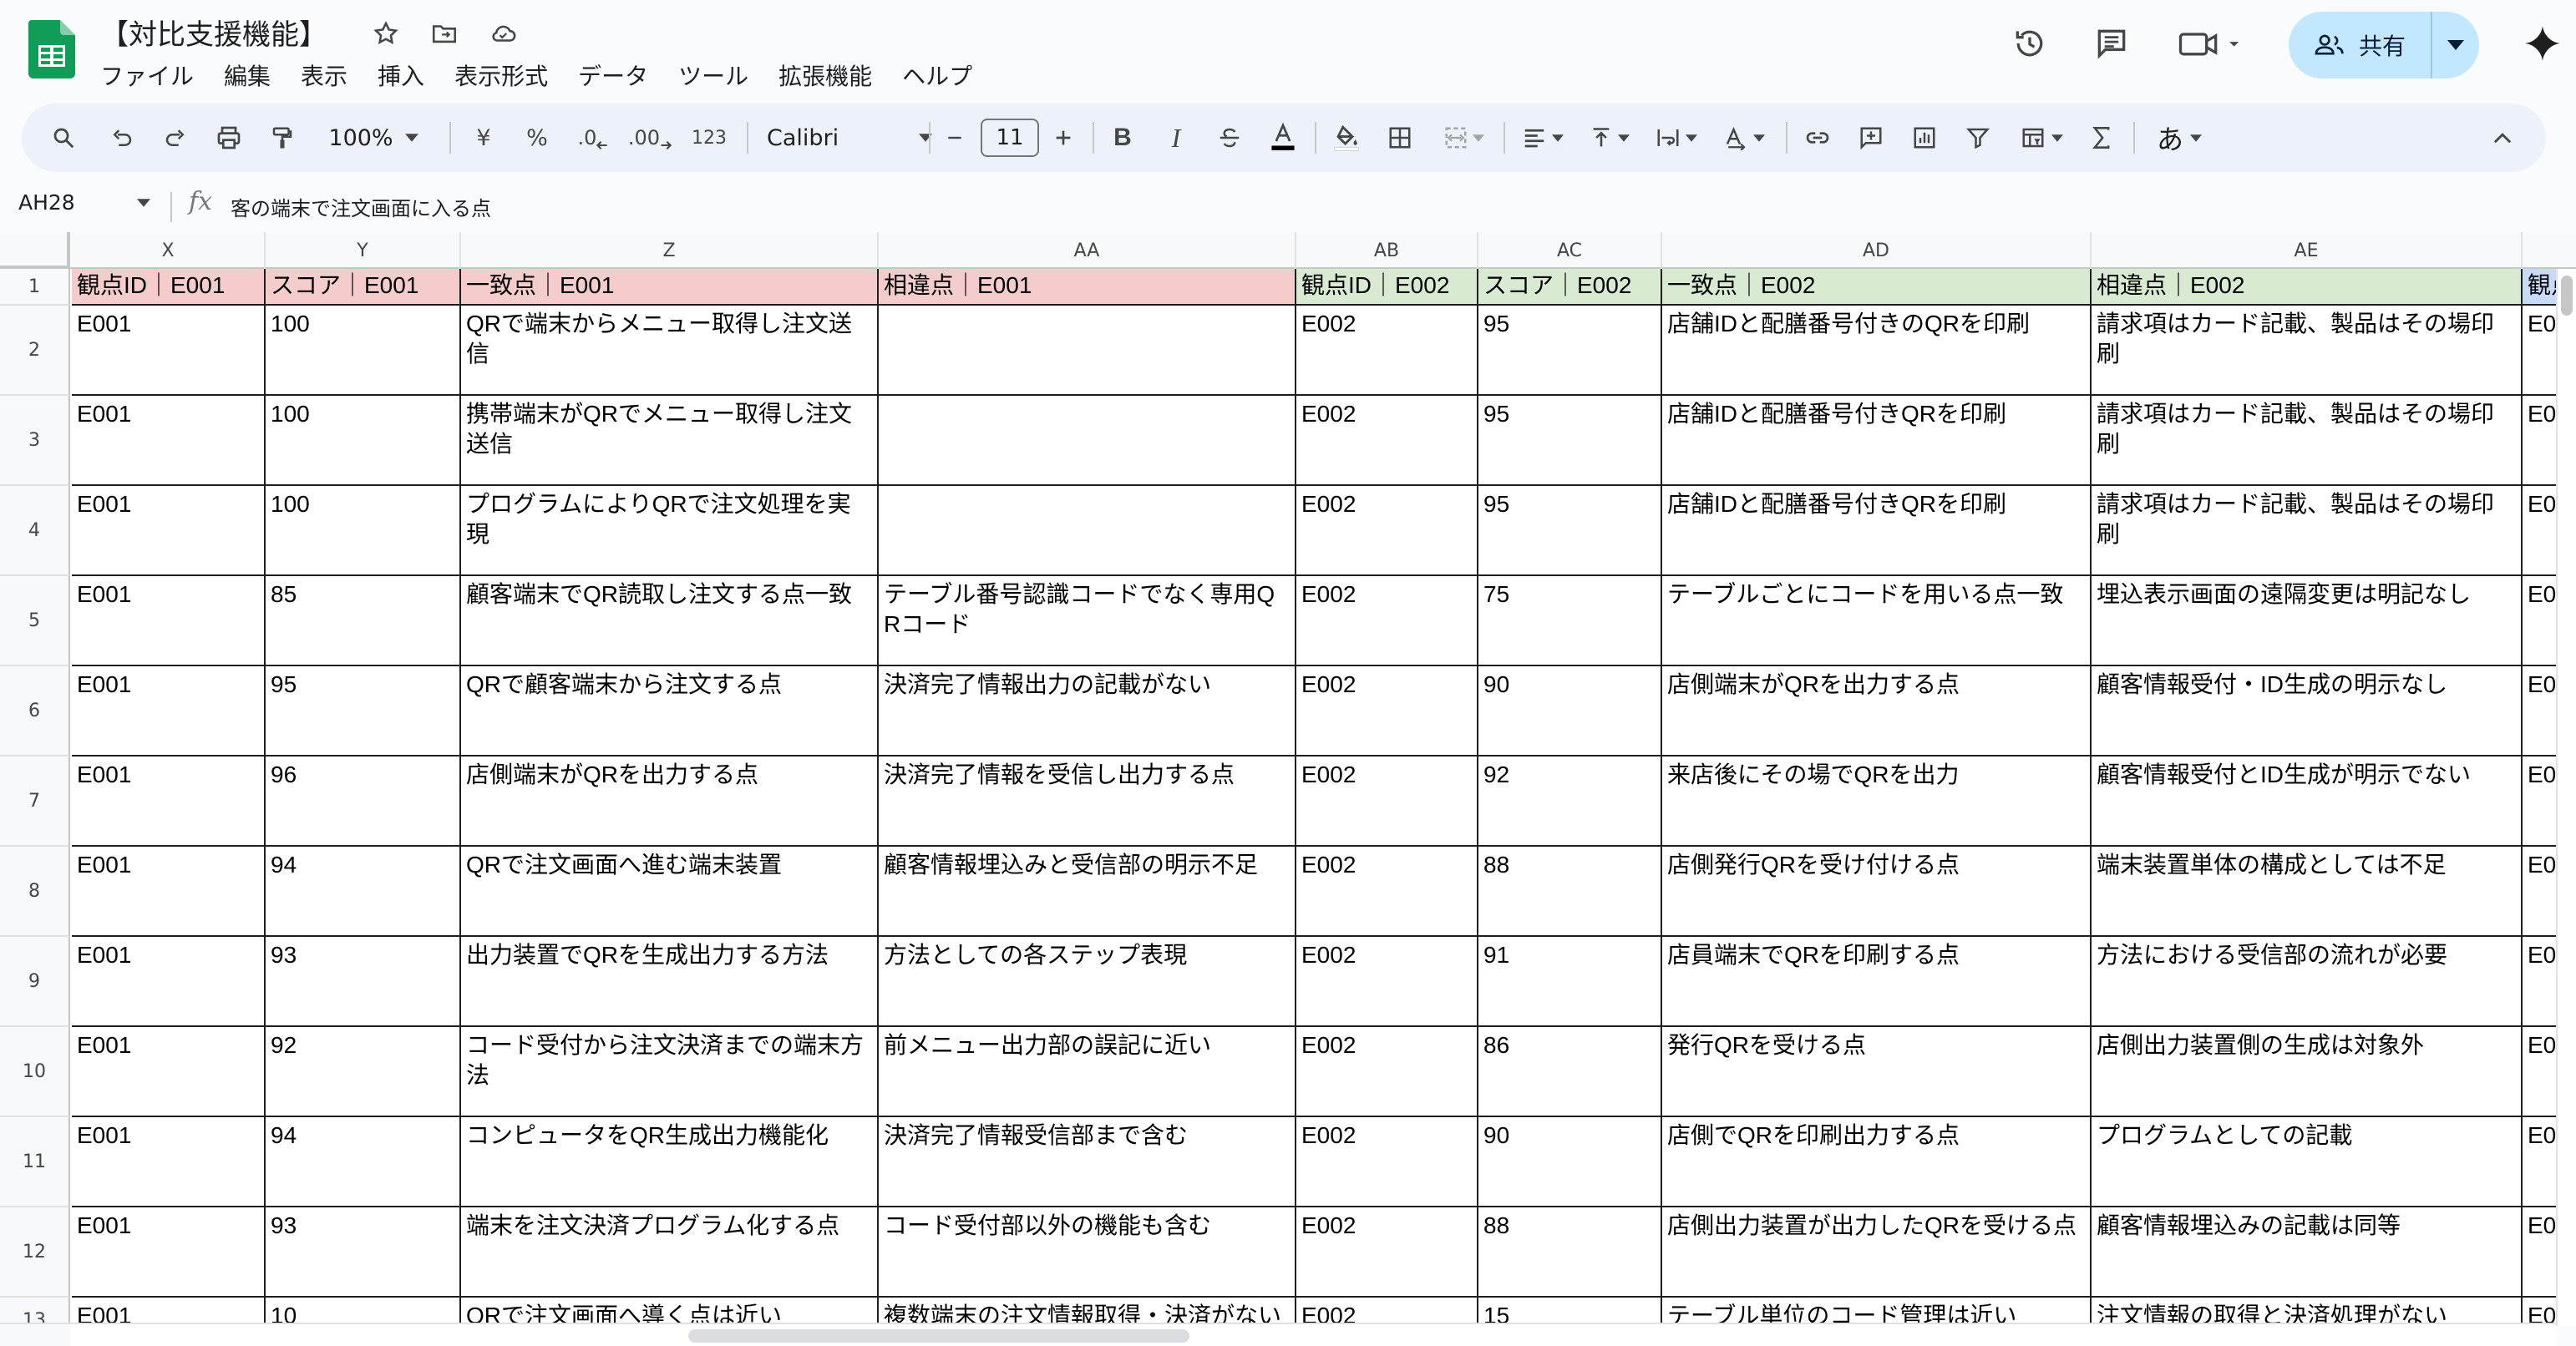 This screenshot has width=2576, height=1346. I want to click on table-cell: テーブル単位のコード管理は近い, so click(1877, 1312).